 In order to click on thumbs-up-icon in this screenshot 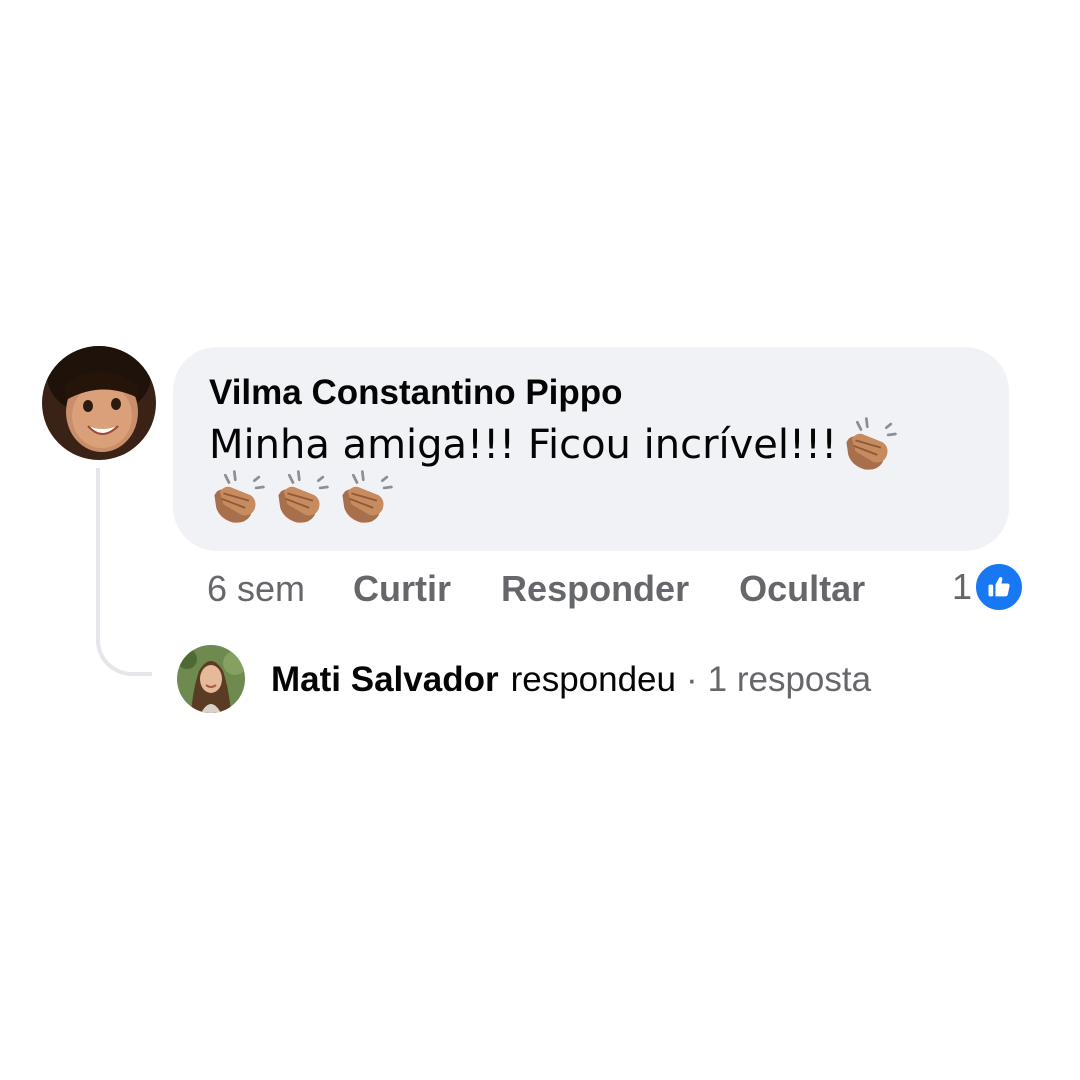, I will do `click(999, 586)`.